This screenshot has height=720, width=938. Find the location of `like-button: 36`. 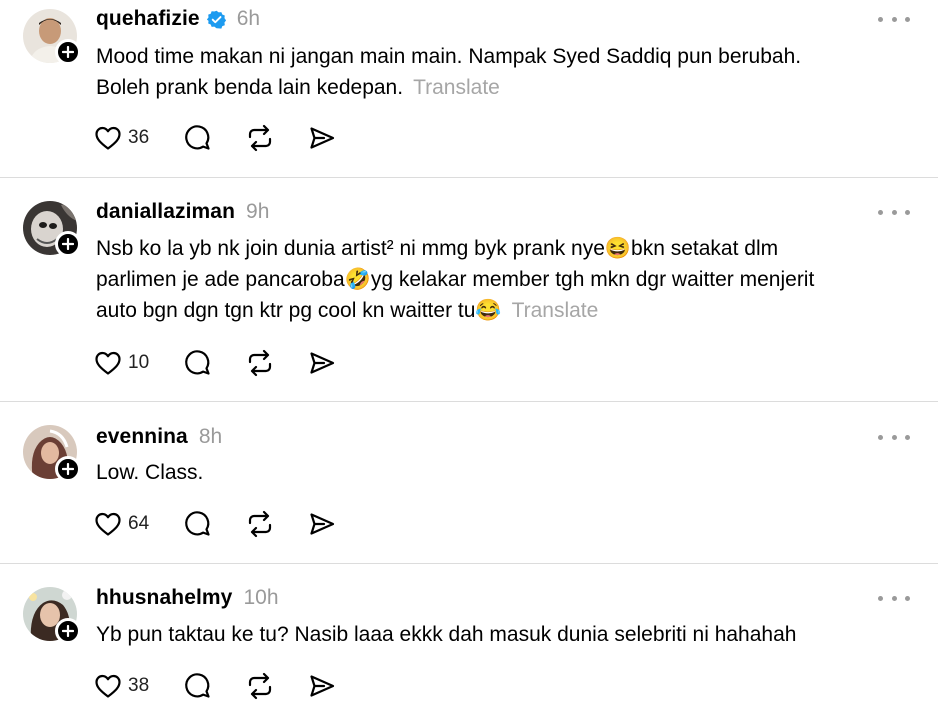

like-button: 36 is located at coordinates (139, 138).